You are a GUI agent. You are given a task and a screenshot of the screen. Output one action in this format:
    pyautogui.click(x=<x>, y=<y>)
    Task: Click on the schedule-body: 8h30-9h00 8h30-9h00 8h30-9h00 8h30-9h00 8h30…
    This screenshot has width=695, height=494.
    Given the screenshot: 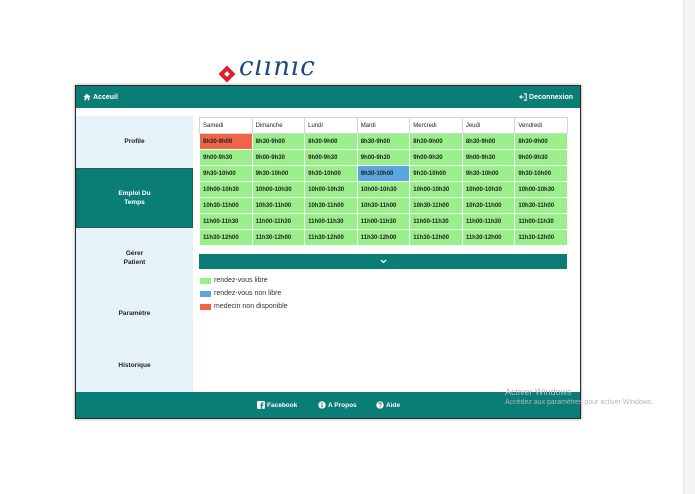 What is the action you would take?
    pyautogui.click(x=383, y=189)
    